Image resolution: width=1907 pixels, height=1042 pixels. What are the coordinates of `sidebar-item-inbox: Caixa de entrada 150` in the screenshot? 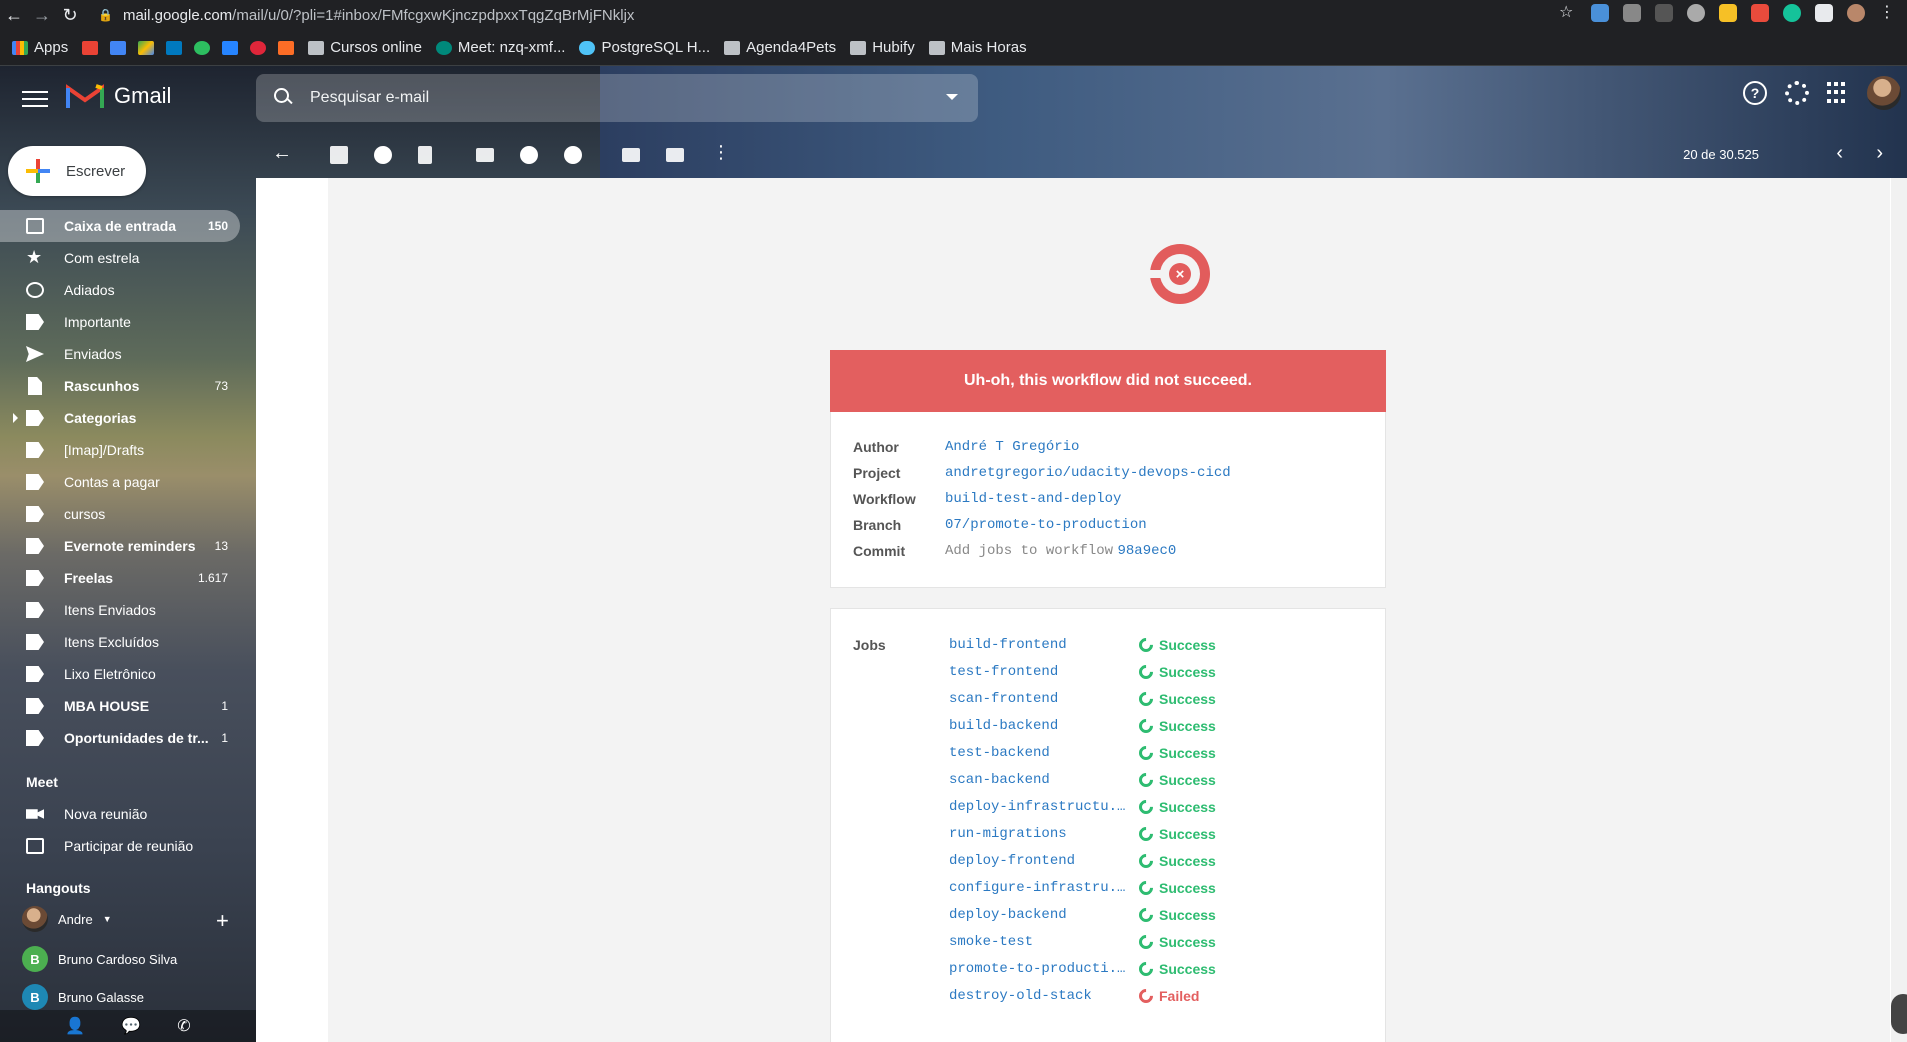 It's located at (120, 226).